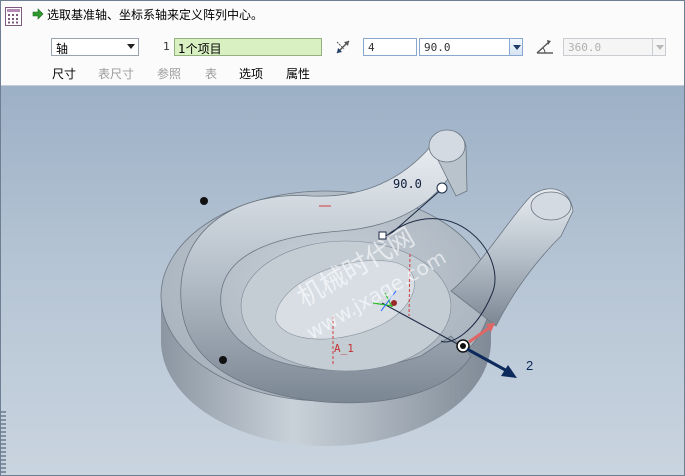  I want to click on angle-dimension: 90.0, so click(407, 184).